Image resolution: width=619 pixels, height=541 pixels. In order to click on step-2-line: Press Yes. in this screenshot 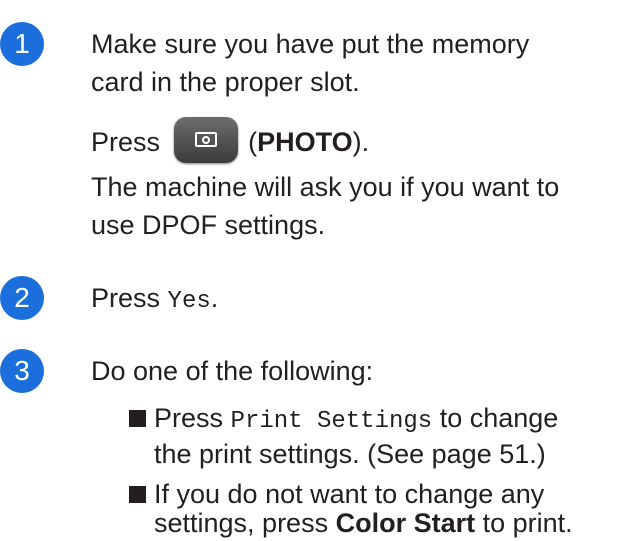, I will do `click(154, 300)`.